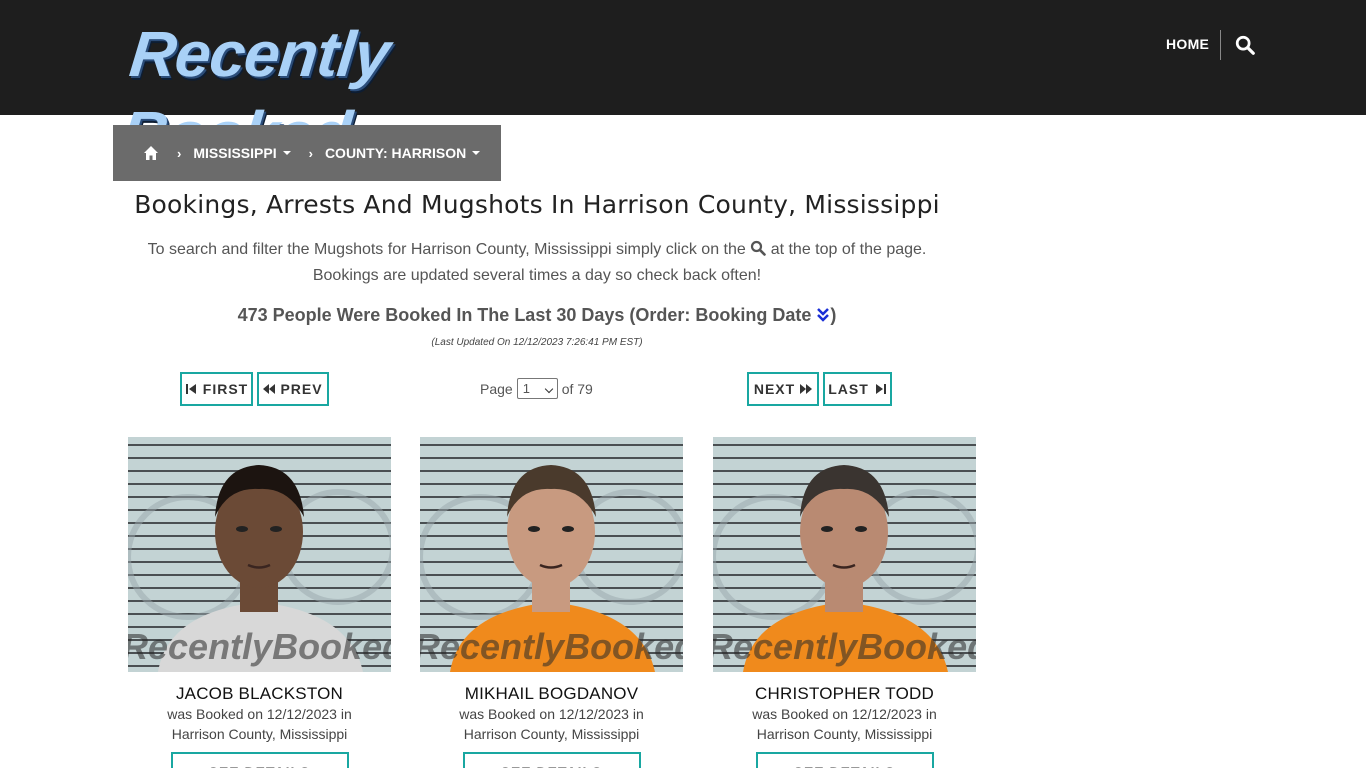 The image size is (1366, 768). I want to click on double-chevron-down-icon, so click(823, 315).